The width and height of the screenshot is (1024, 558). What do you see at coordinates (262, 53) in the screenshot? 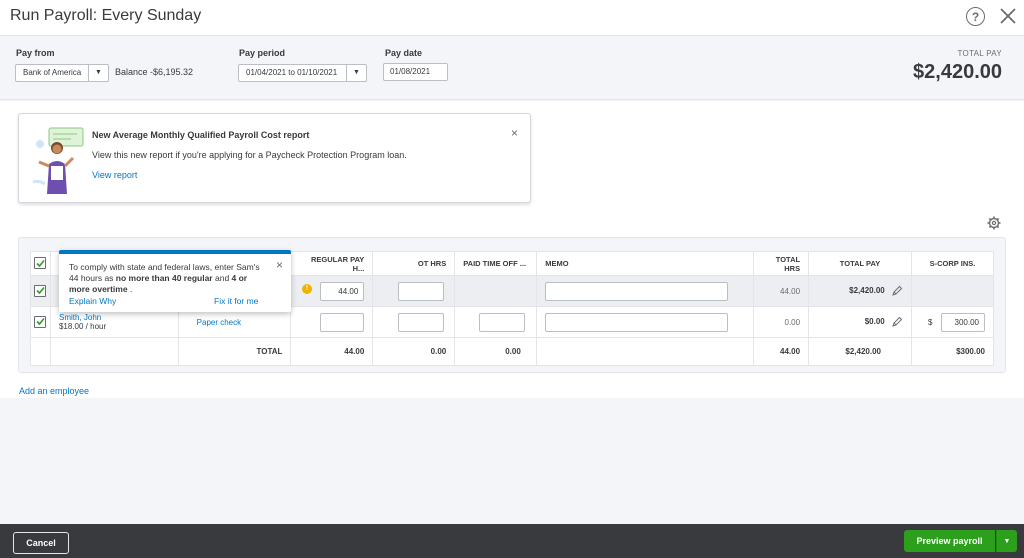
I see `pay-period-label: Pay period` at bounding box center [262, 53].